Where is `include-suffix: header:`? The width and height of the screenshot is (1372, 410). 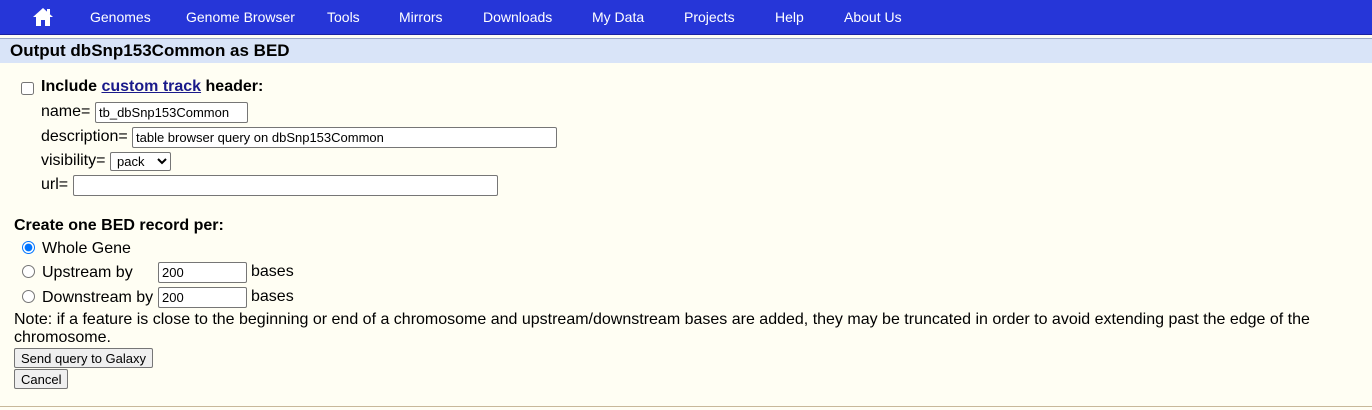 include-suffix: header: is located at coordinates (234, 86).